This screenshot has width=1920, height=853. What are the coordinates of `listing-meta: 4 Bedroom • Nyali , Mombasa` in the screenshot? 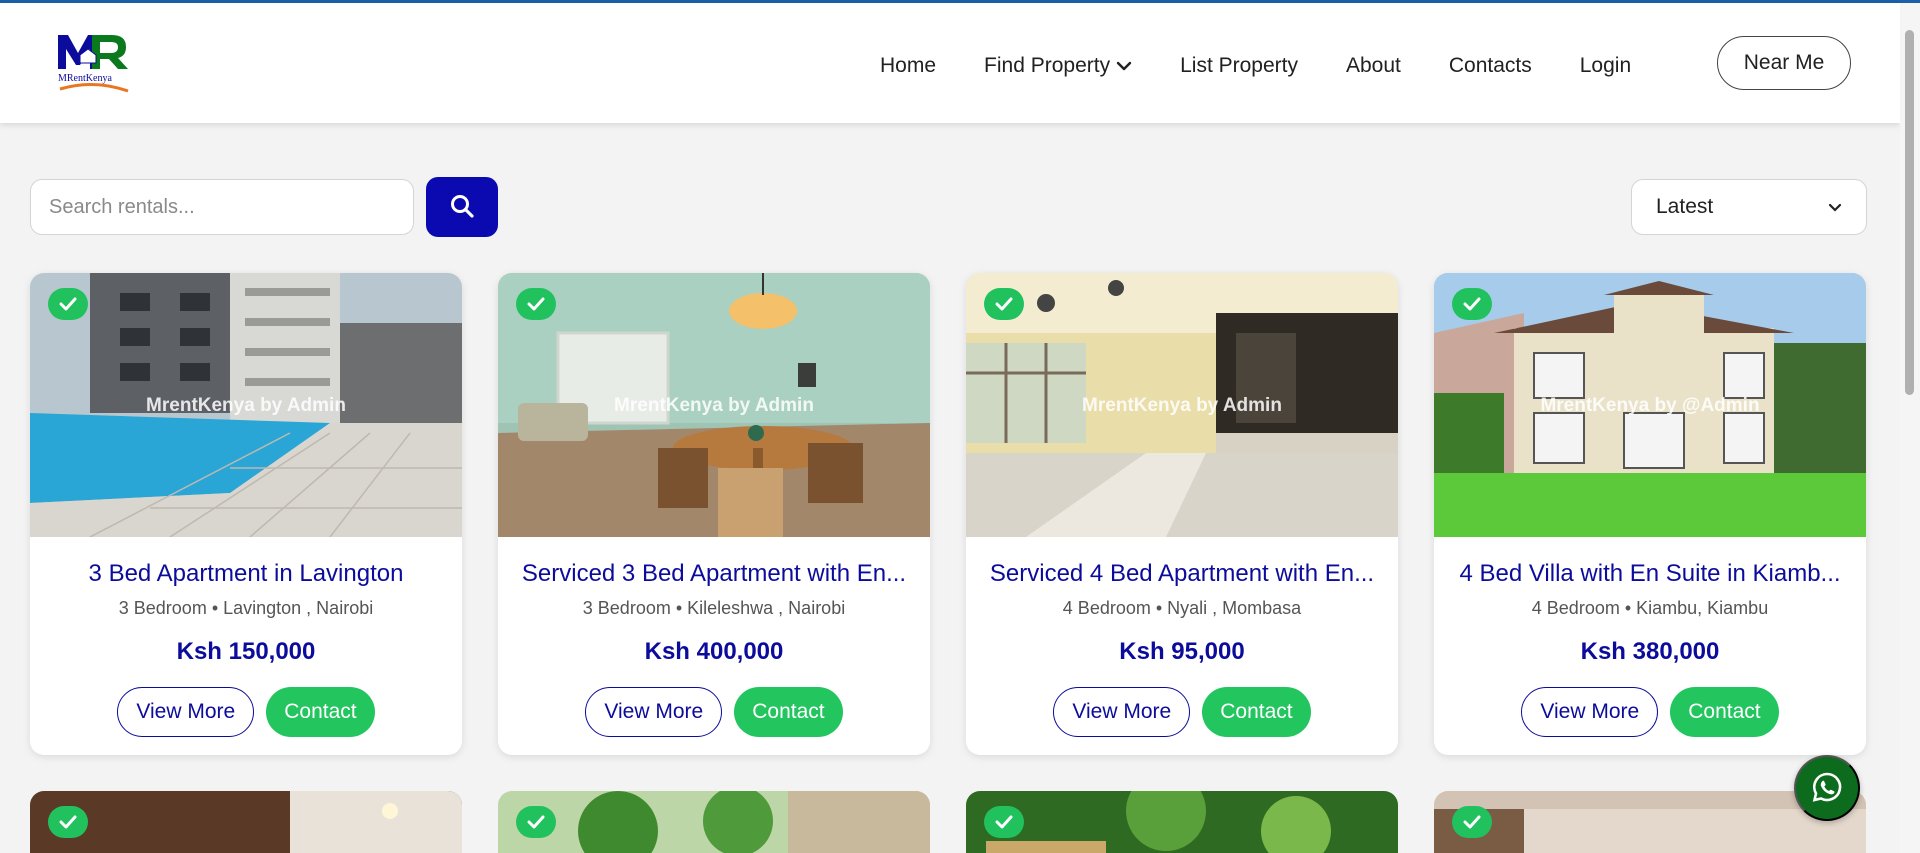 It's located at (1182, 608).